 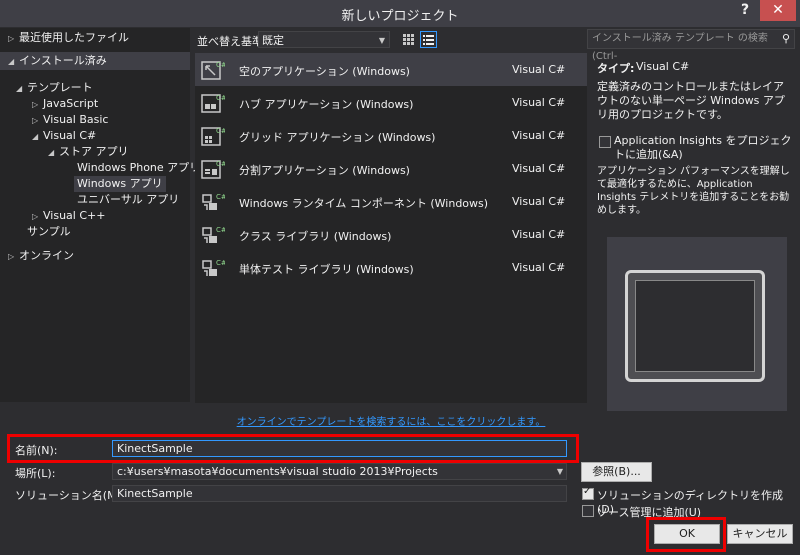 What do you see at coordinates (232, 41) in the screenshot?
I see `sort-label: 並べ替え基準:` at bounding box center [232, 41].